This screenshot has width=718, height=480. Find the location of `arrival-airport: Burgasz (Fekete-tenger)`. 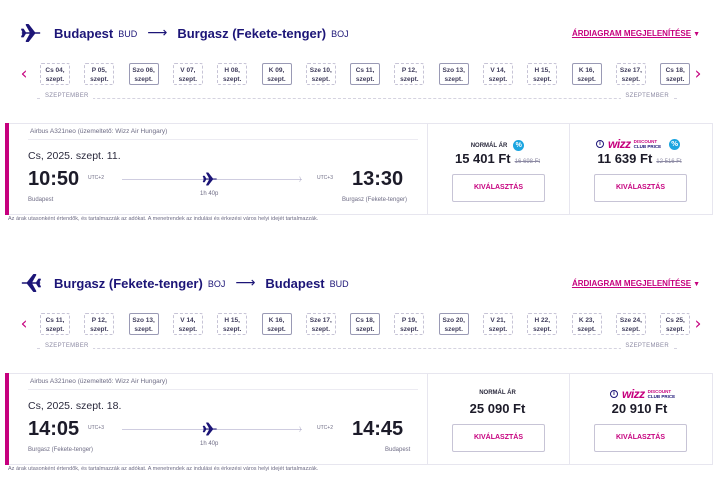

arrival-airport: Burgasz (Fekete-tenger) is located at coordinates (375, 200).